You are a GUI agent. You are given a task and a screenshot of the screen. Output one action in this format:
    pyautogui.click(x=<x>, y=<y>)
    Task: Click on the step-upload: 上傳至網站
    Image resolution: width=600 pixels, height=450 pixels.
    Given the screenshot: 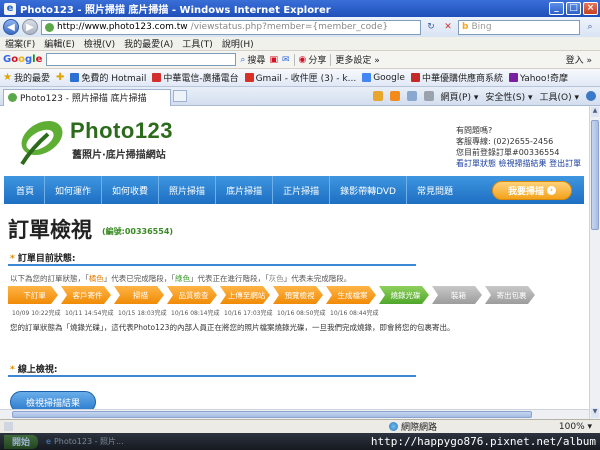 What is the action you would take?
    pyautogui.click(x=245, y=295)
    